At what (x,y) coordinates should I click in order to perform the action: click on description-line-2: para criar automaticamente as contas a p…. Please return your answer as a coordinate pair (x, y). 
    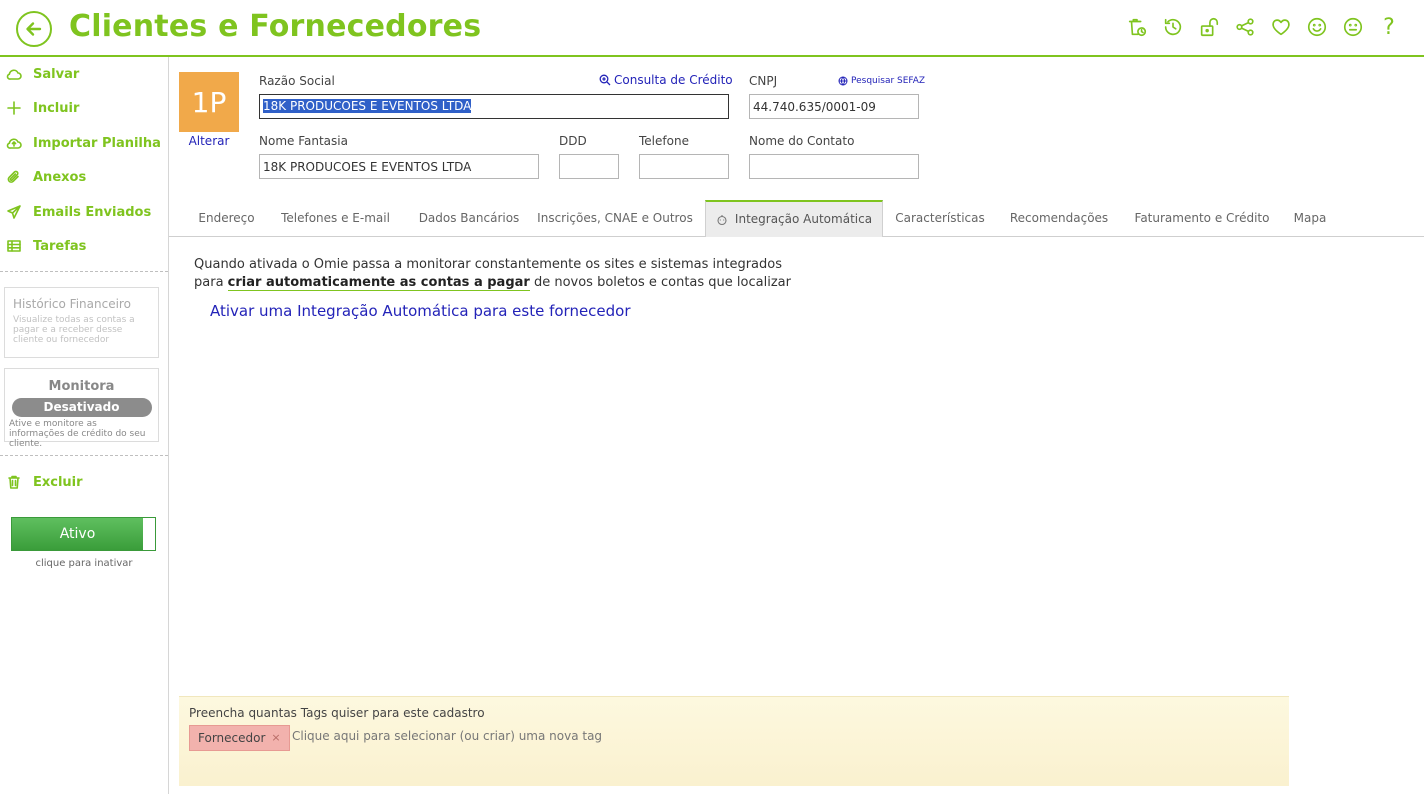
    Looking at the image, I should click on (492, 283).